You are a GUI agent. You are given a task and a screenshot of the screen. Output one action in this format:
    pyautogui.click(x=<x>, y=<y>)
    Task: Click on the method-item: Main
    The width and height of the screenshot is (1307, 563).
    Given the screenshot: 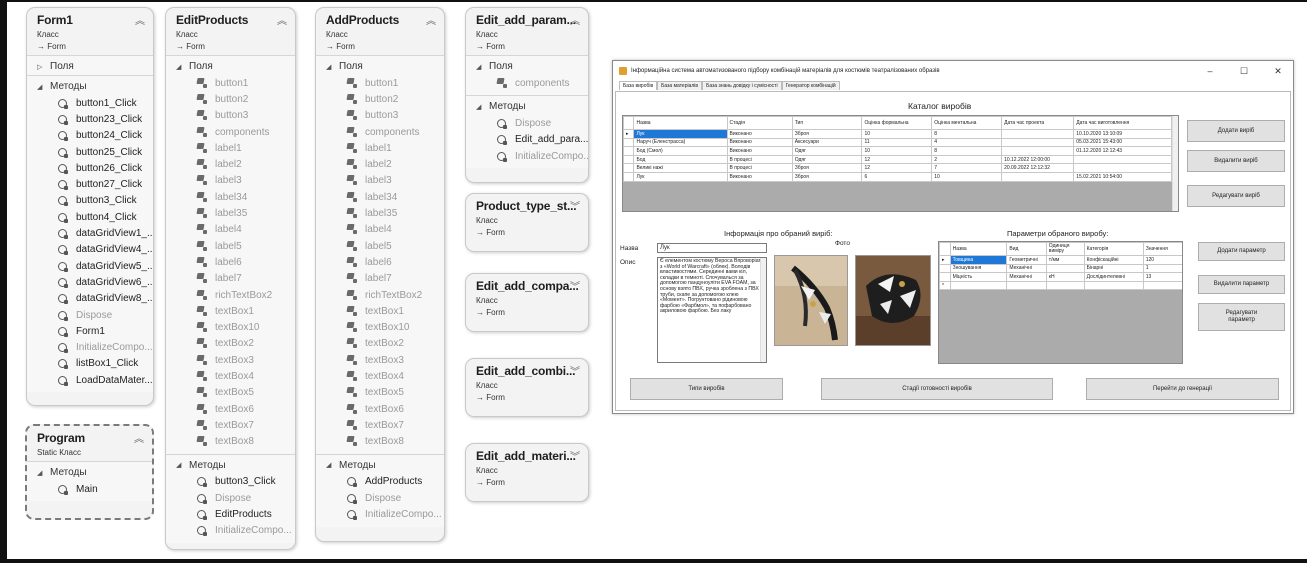 What is the action you would take?
    pyautogui.click(x=89, y=489)
    